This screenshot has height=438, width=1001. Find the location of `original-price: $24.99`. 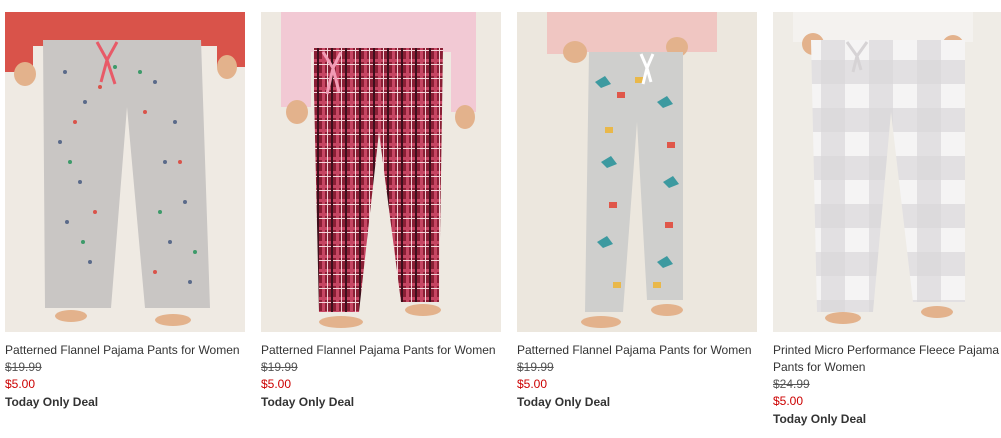

original-price: $24.99 is located at coordinates (791, 384).